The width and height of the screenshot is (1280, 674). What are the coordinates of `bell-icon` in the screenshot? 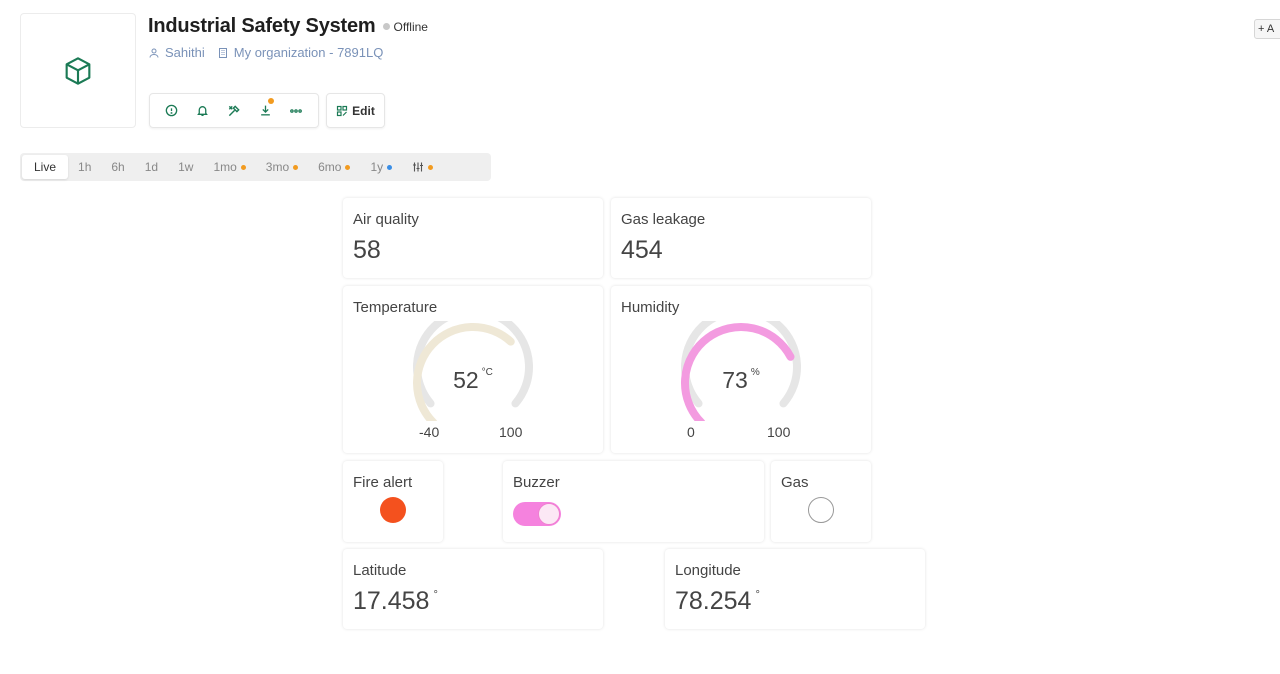 It's located at (203, 111).